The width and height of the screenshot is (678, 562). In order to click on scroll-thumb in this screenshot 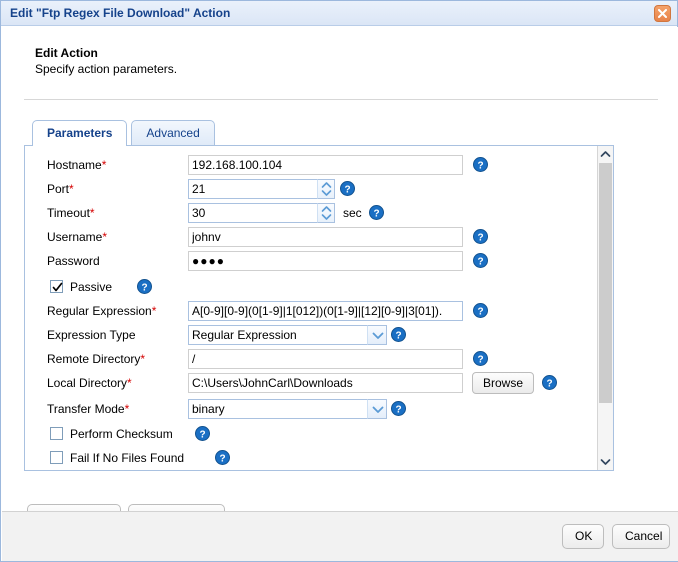, I will do `click(605, 283)`.